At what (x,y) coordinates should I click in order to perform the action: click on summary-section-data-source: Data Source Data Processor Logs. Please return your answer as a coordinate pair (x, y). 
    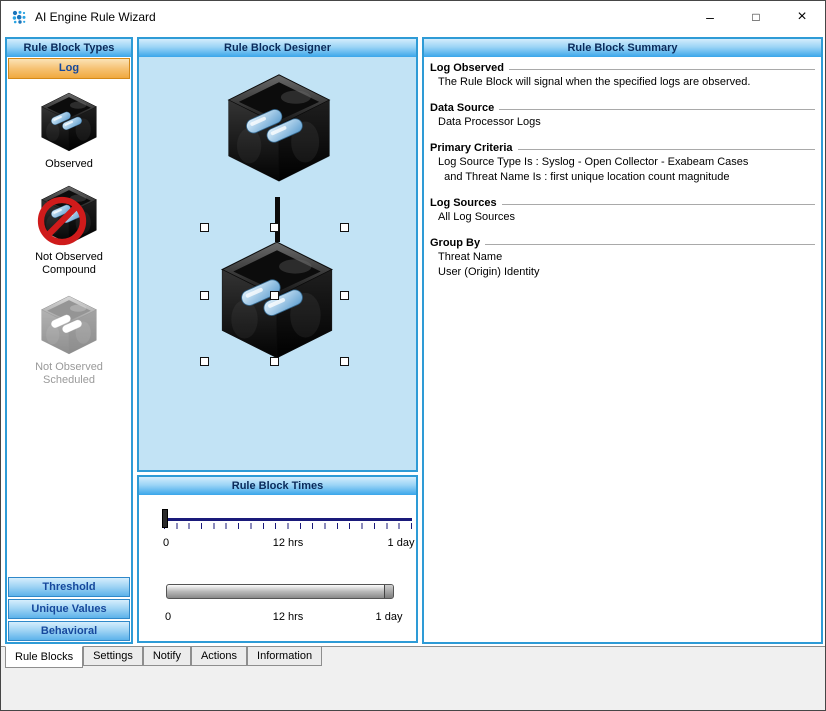
    Looking at the image, I should click on (622, 115).